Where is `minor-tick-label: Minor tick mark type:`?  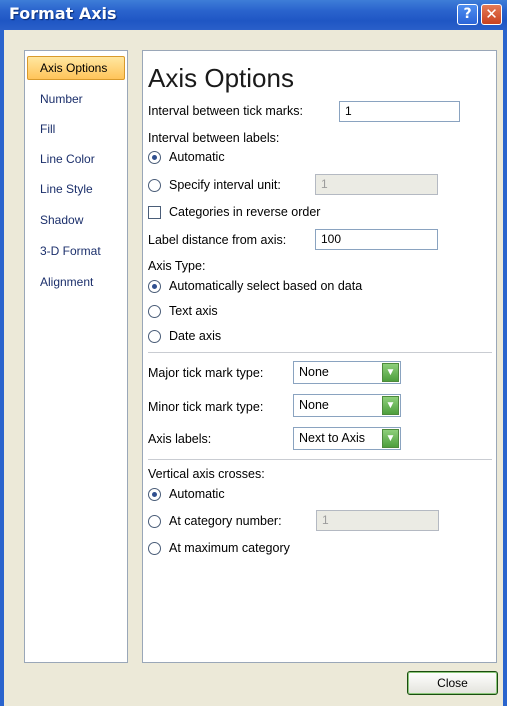 minor-tick-label: Minor tick mark type: is located at coordinates (206, 407).